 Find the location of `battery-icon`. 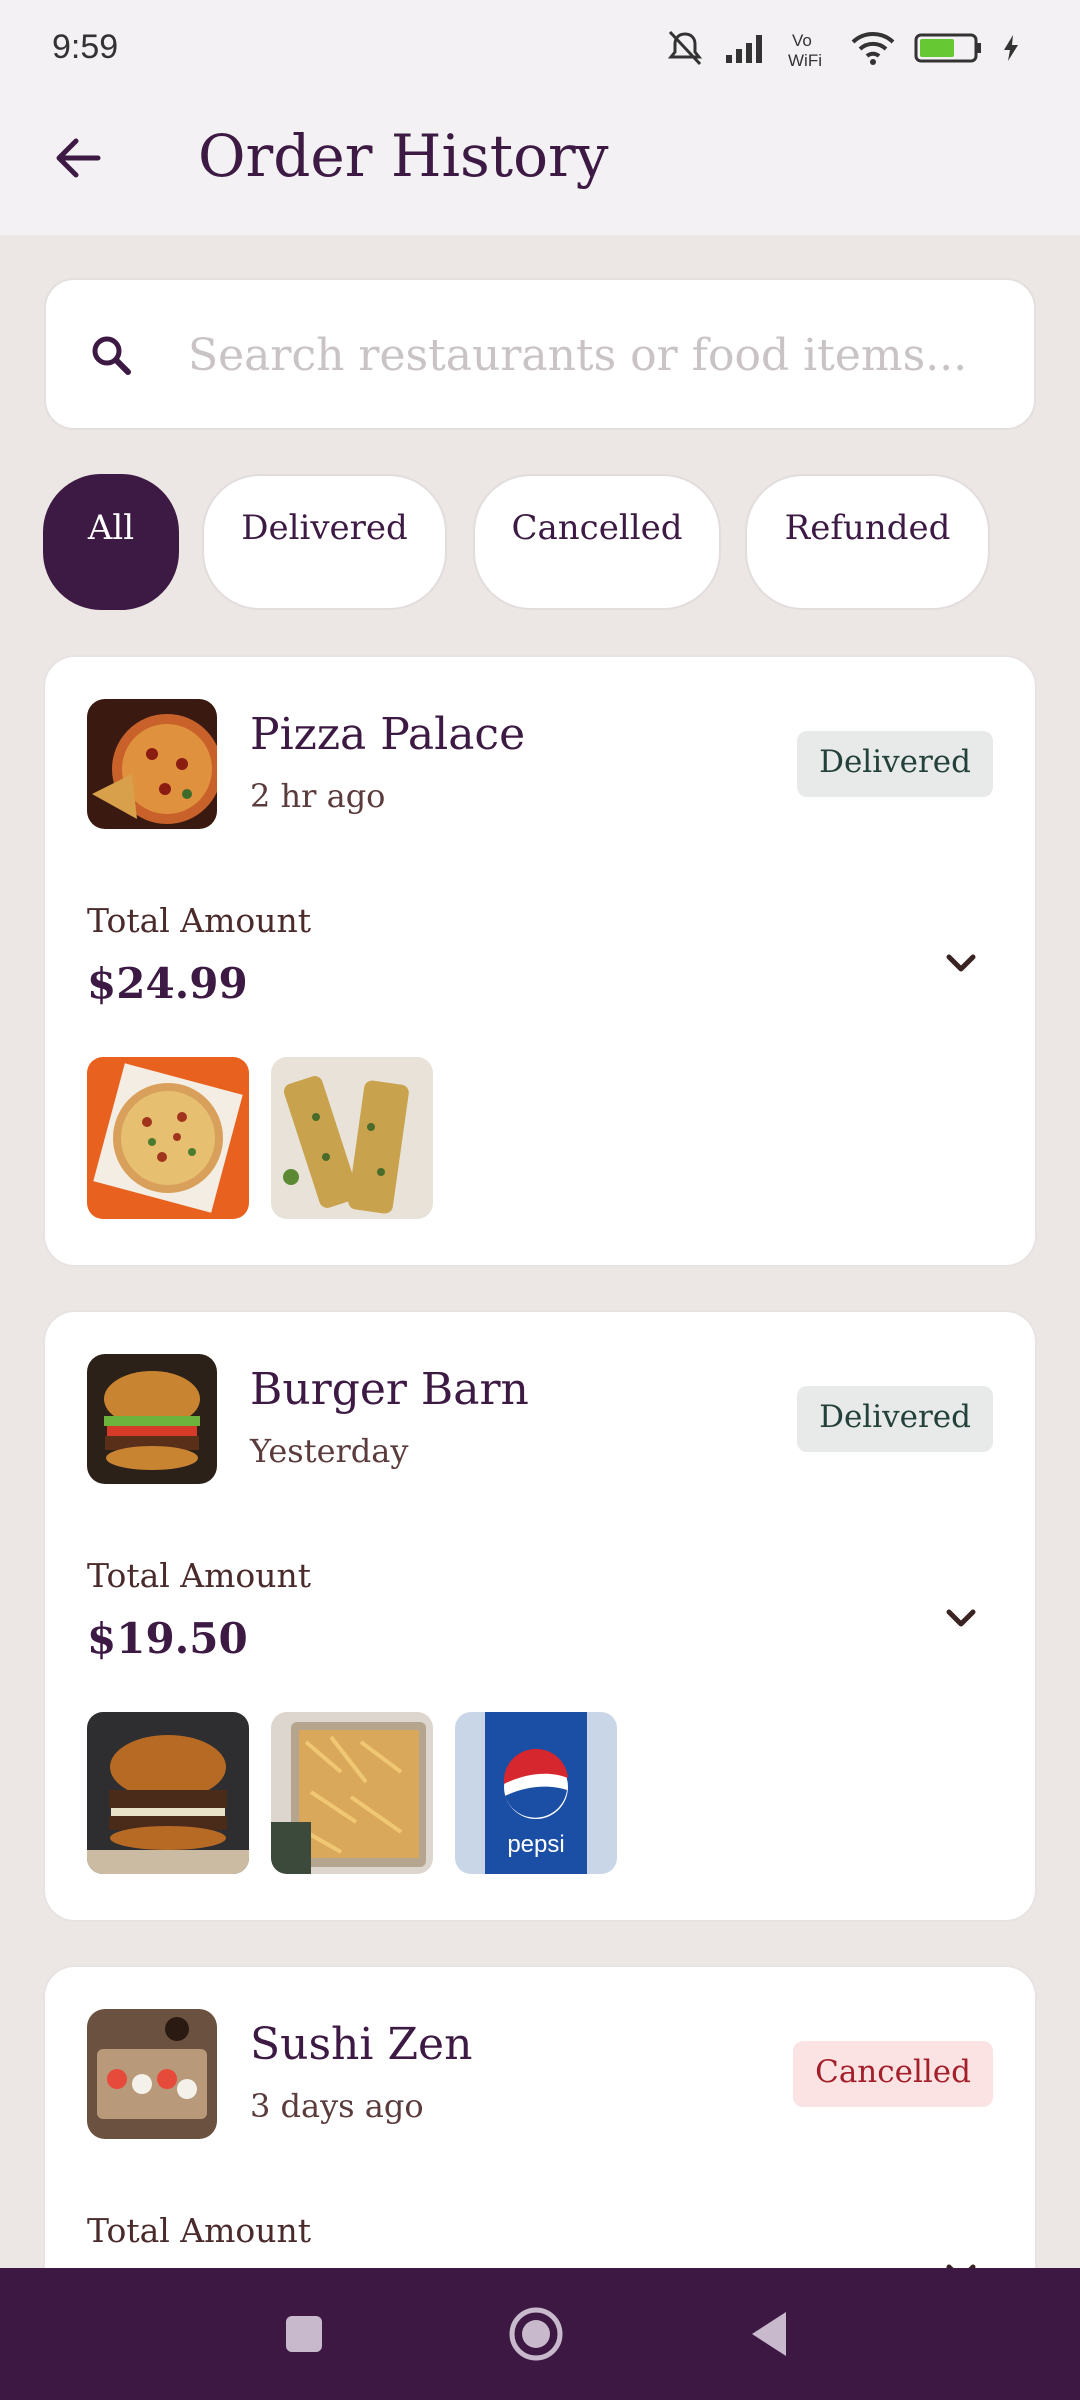

battery-icon is located at coordinates (947, 48).